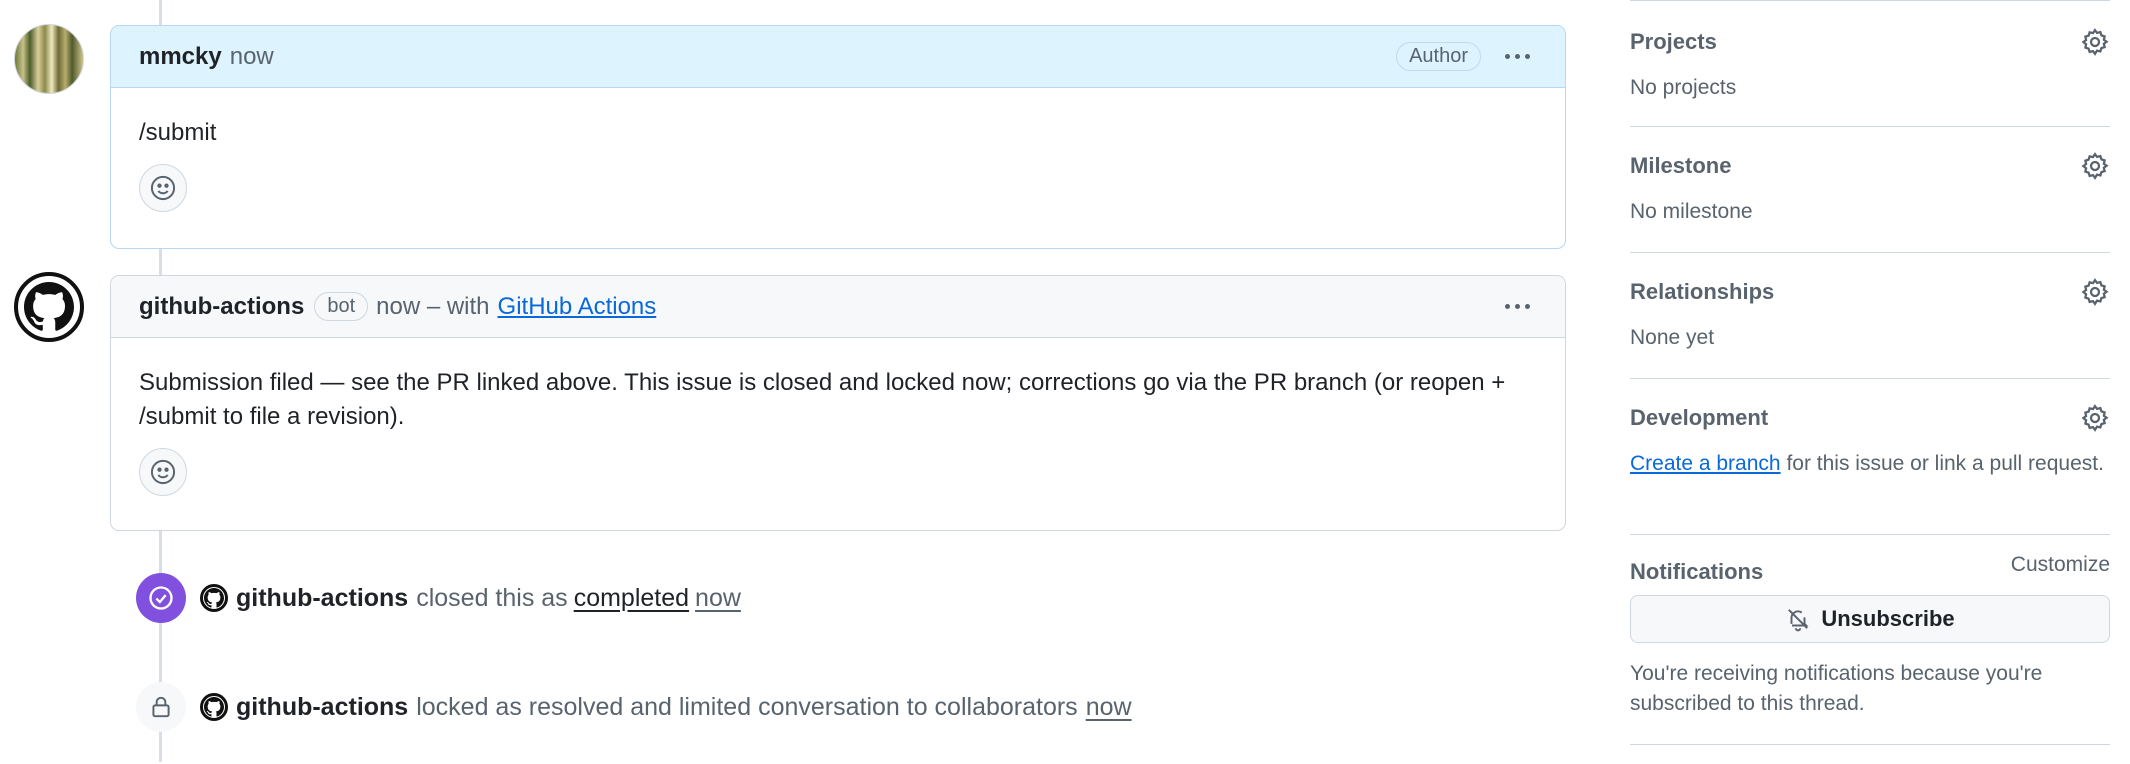  What do you see at coordinates (1870, 63) in the screenshot?
I see `sidebar-projects: Projects No projects` at bounding box center [1870, 63].